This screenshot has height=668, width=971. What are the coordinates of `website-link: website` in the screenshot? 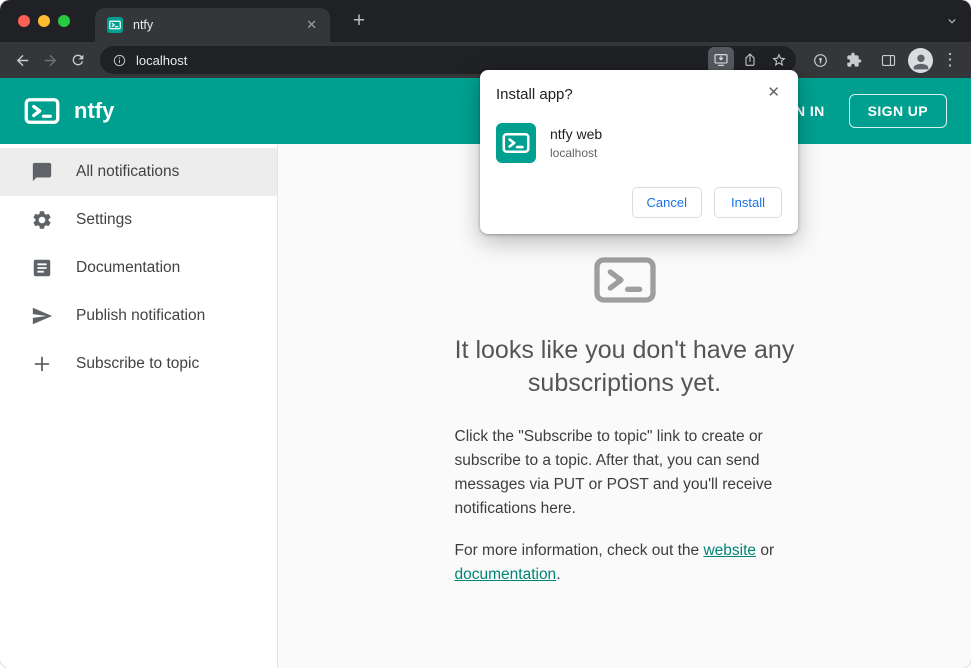 It's located at (729, 550).